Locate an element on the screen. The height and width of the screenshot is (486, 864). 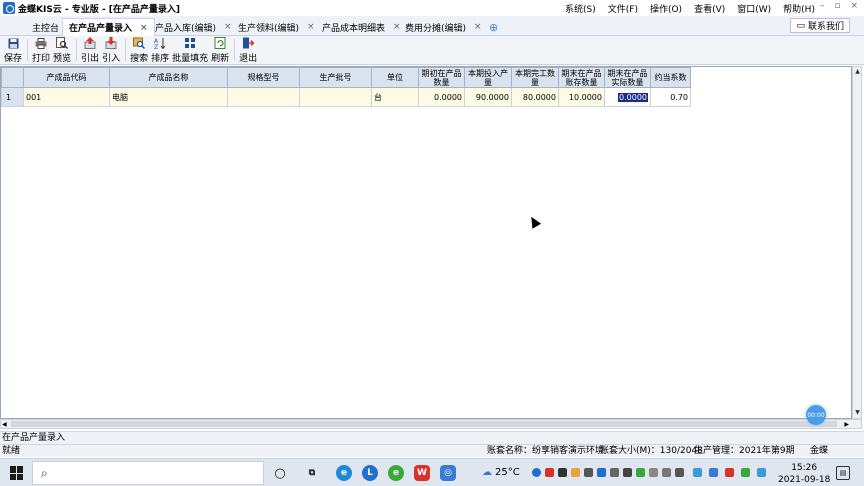
tab-expense-allocation: 费用分摊(编辑) × is located at coordinates (443, 27).